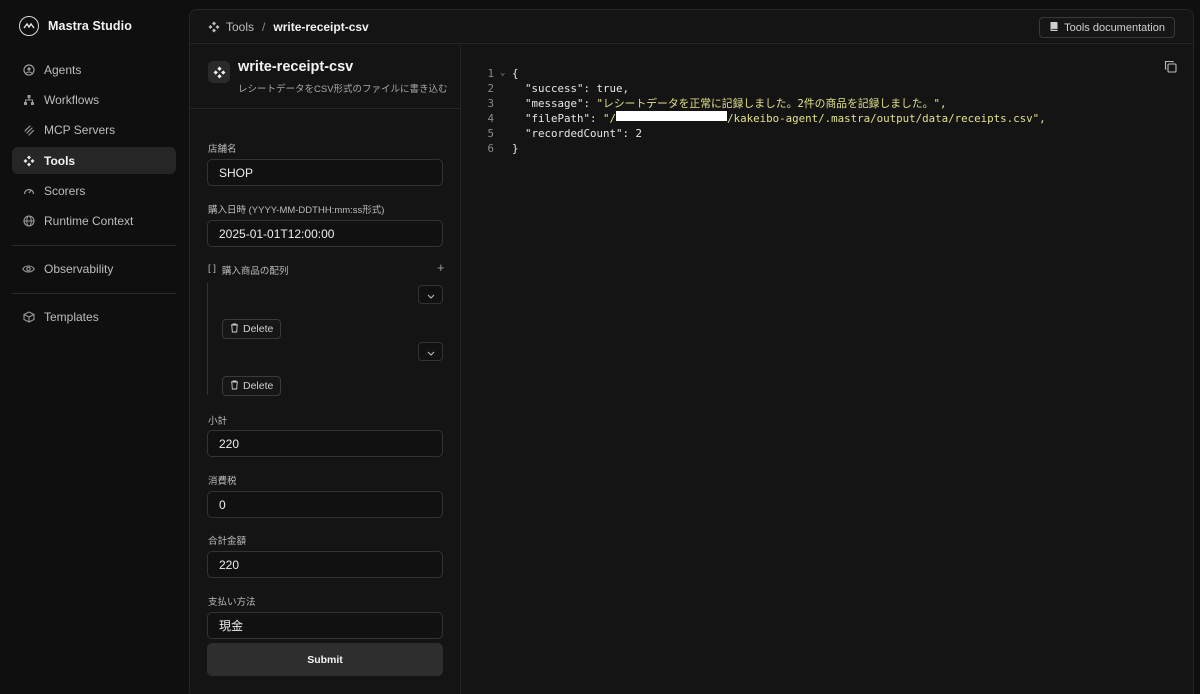 The height and width of the screenshot is (694, 1200). What do you see at coordinates (490, 118) in the screenshot?
I see `line-number: 4` at bounding box center [490, 118].